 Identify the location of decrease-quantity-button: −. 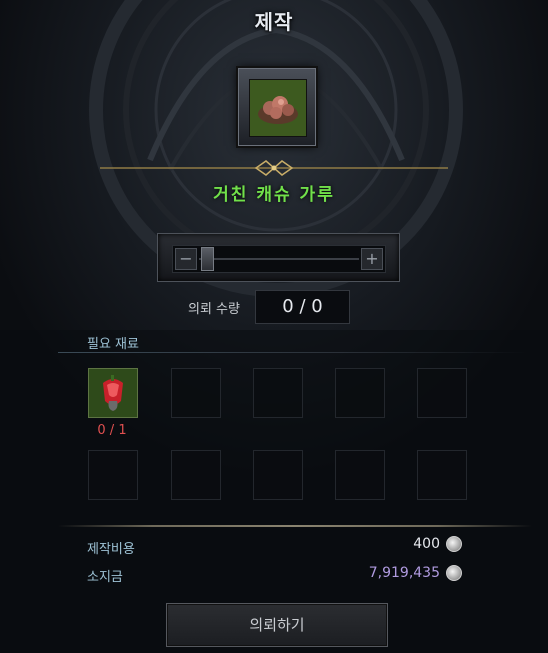
(186, 259).